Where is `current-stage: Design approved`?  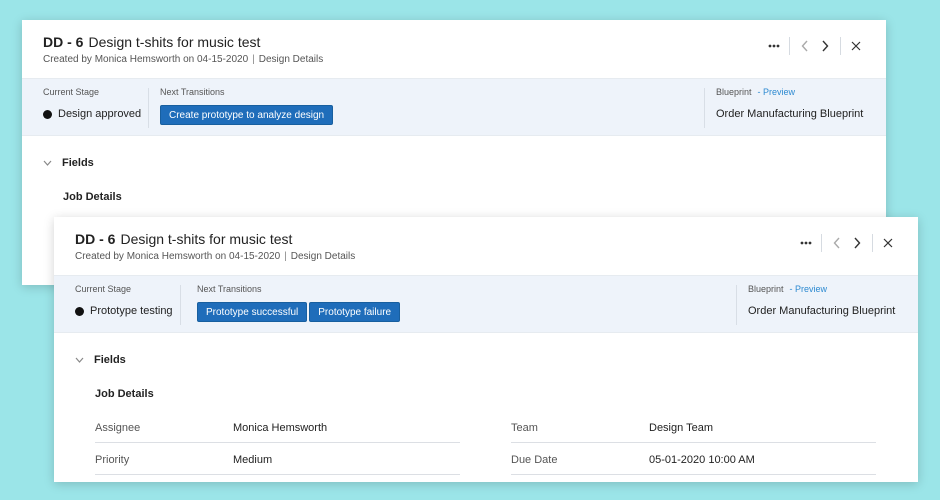
current-stage: Design approved is located at coordinates (92, 114).